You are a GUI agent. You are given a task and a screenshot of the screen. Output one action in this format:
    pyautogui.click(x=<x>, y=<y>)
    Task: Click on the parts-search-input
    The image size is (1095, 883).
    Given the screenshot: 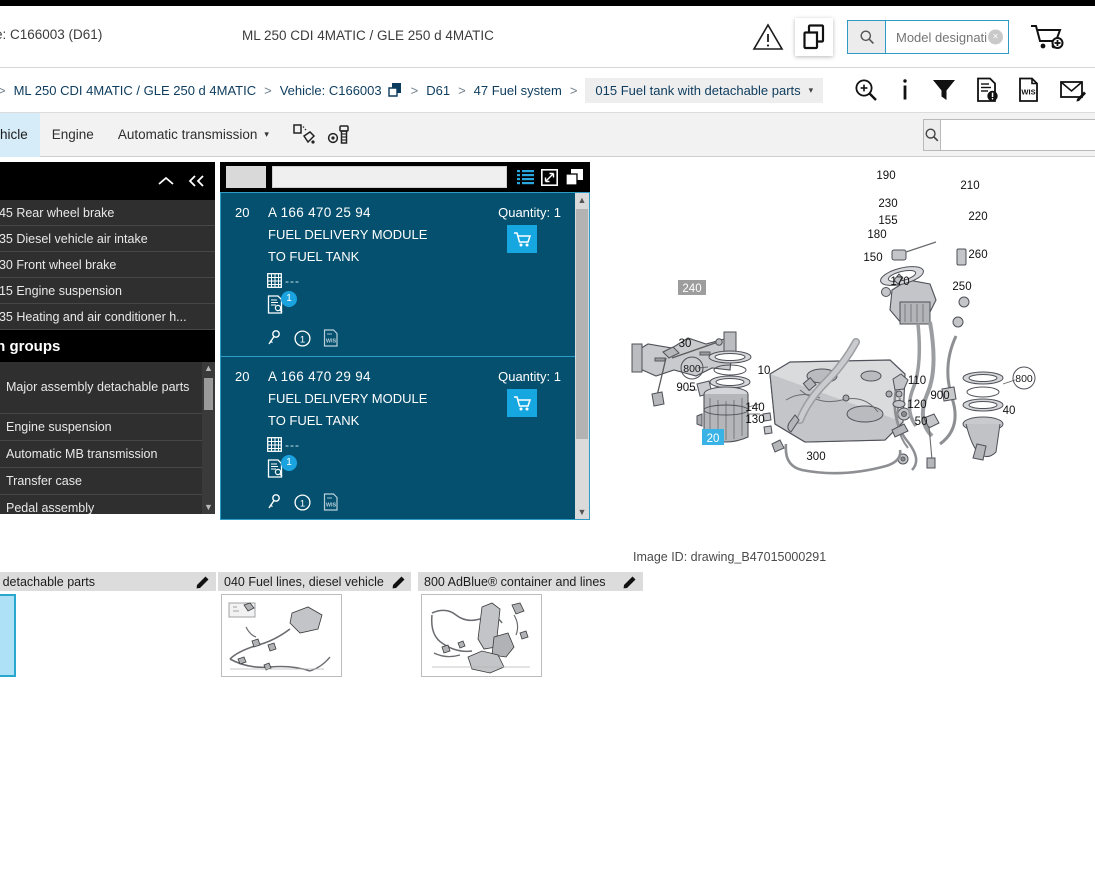 What is the action you would take?
    pyautogui.click(x=1018, y=134)
    